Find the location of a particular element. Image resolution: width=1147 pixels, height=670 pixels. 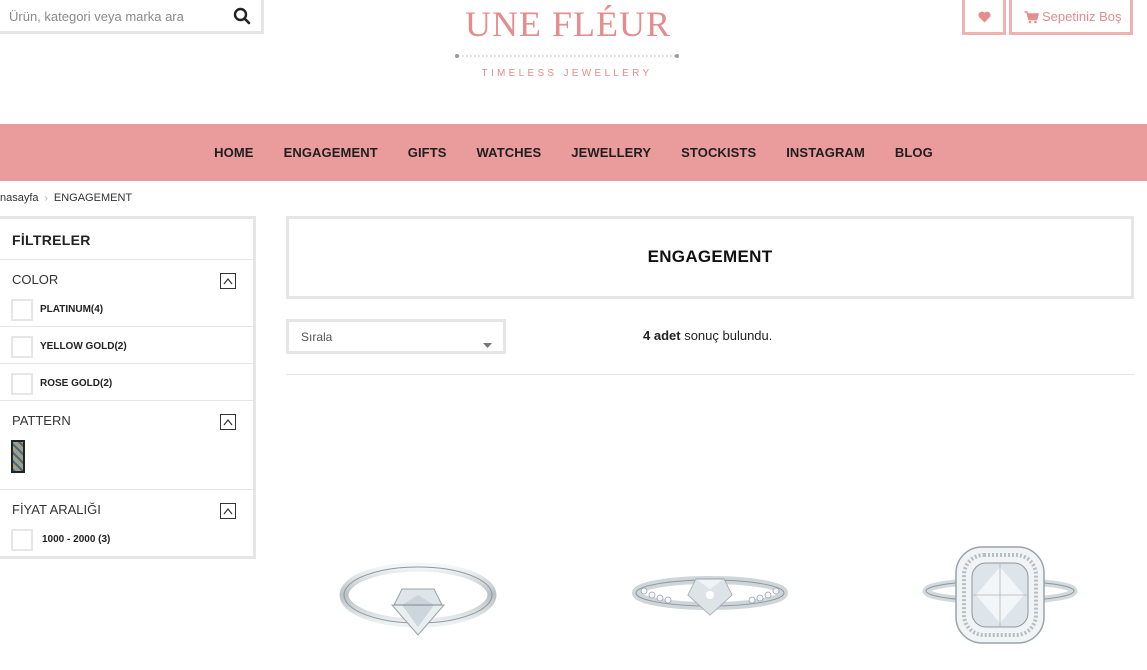

search-box is located at coordinates (132, 17).